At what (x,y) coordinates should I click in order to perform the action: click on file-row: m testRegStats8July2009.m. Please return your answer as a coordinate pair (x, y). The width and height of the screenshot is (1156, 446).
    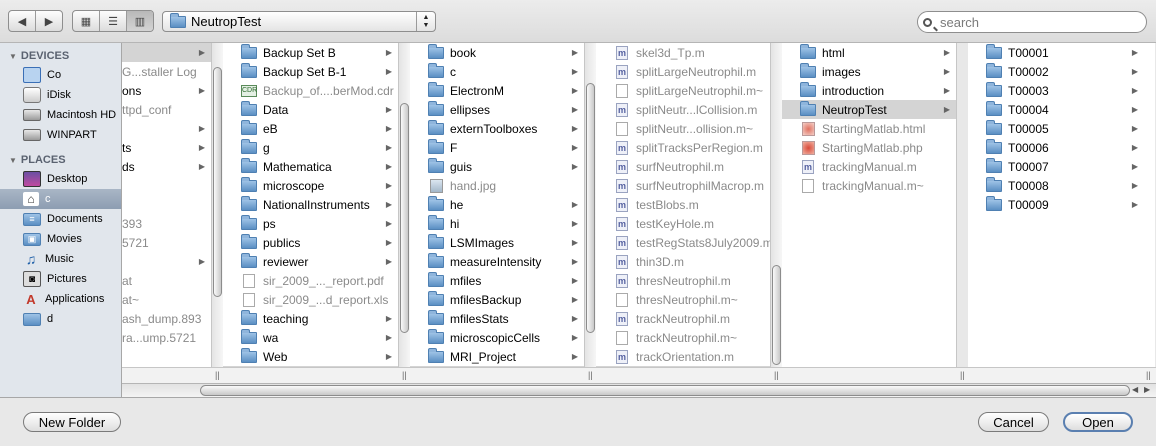
    Looking at the image, I should click on (683, 242).